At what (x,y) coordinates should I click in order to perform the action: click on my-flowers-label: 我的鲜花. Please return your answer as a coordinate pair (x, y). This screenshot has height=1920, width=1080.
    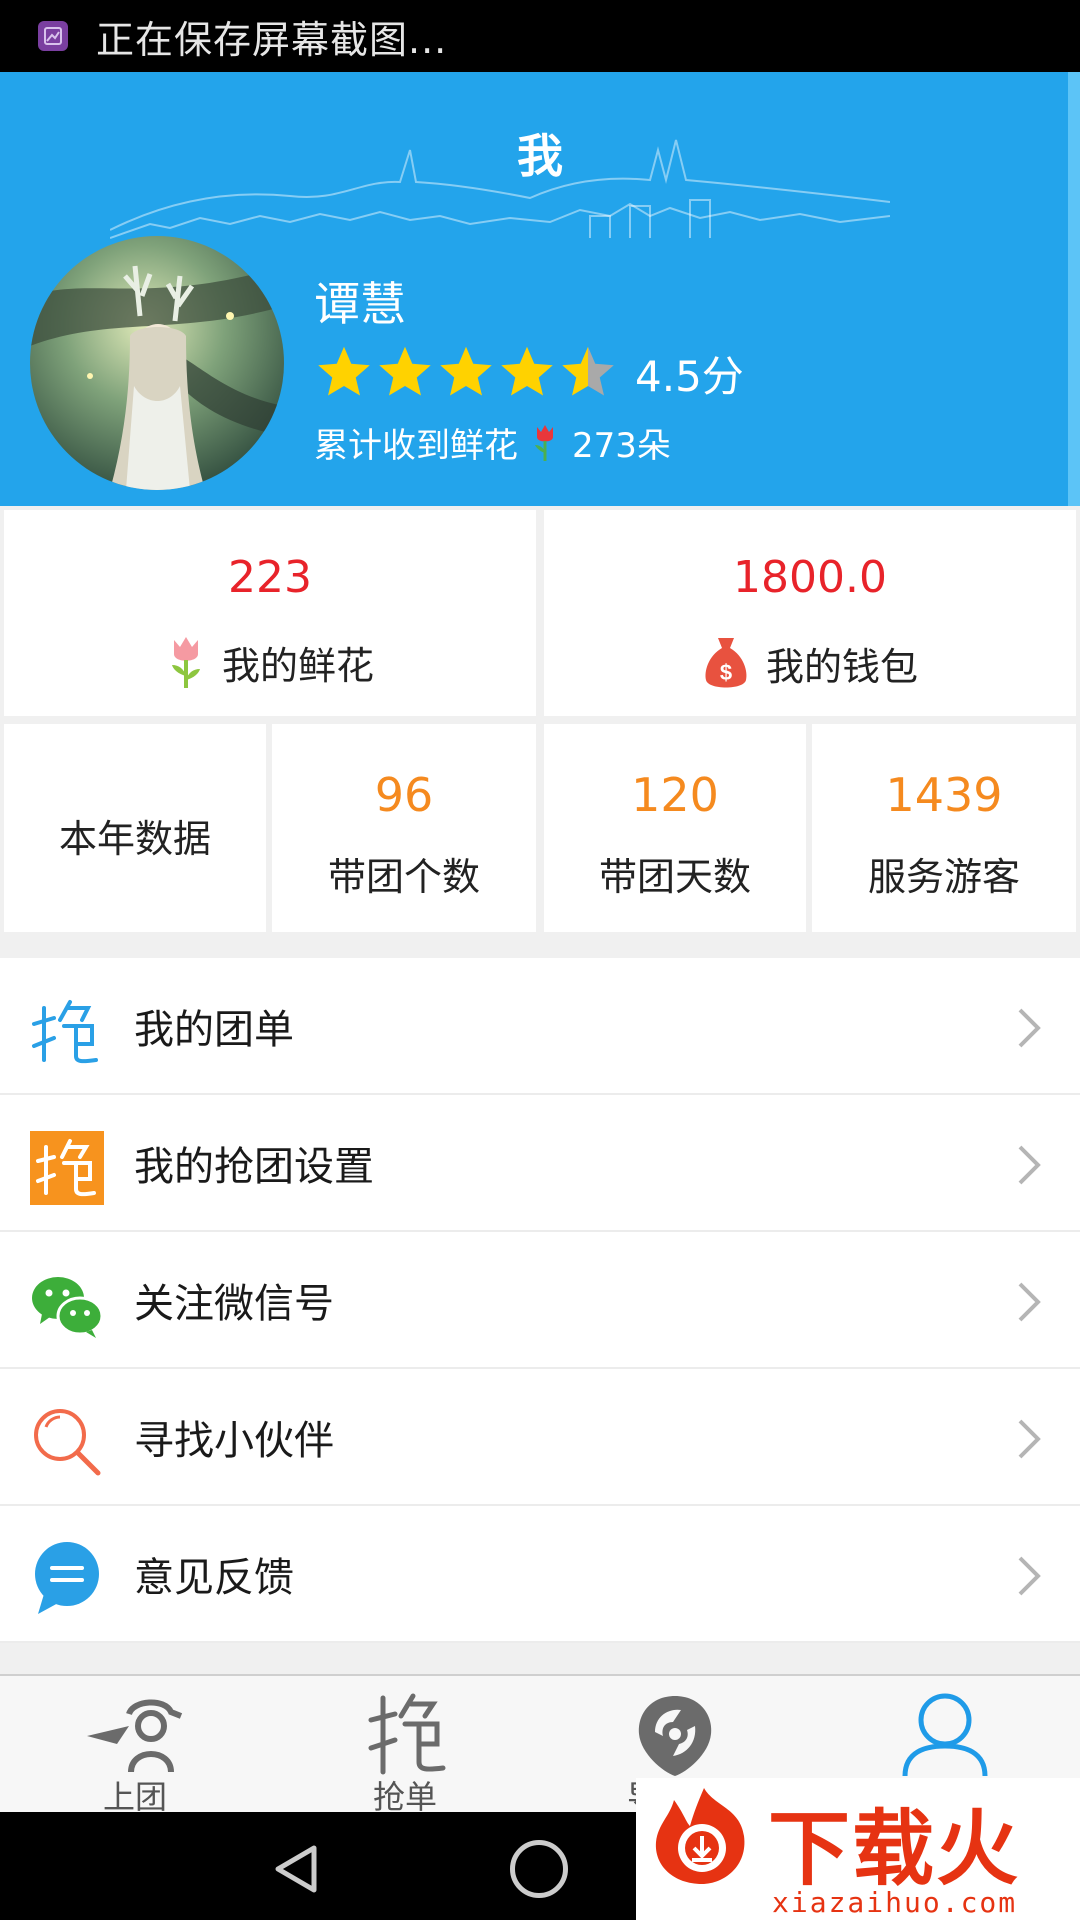
    Looking at the image, I should click on (297, 665).